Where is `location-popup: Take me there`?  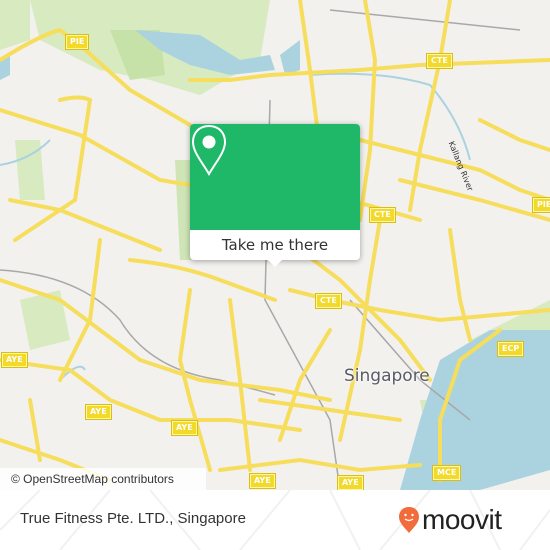 location-popup: Take me there is located at coordinates (275, 195).